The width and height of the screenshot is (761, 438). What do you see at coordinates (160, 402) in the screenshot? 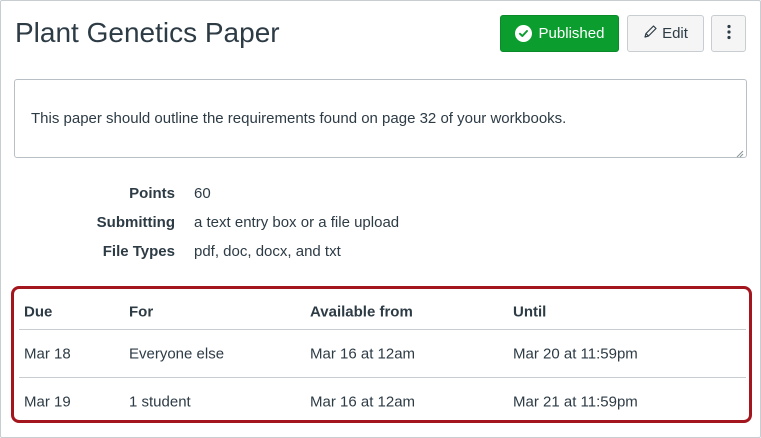
I see `for-cell: 1 student` at bounding box center [160, 402].